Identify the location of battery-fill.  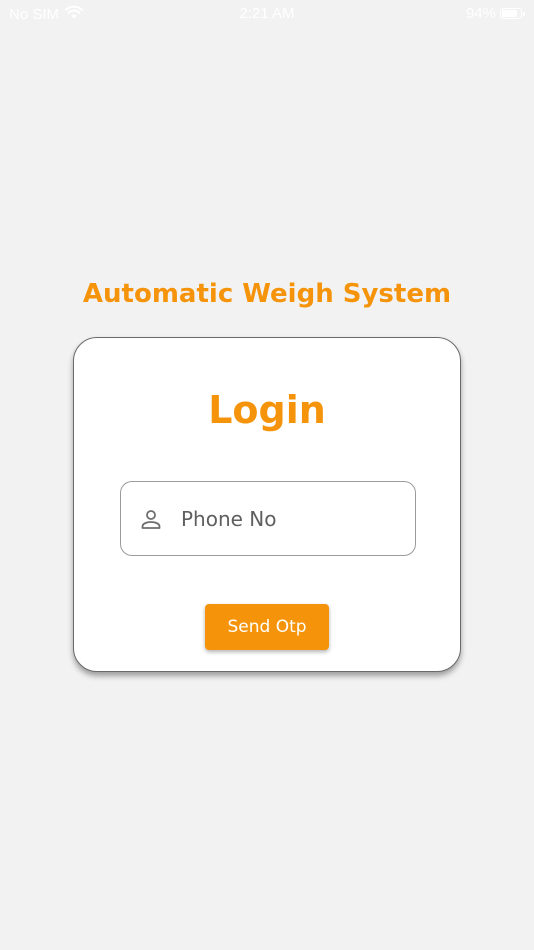
(509, 13).